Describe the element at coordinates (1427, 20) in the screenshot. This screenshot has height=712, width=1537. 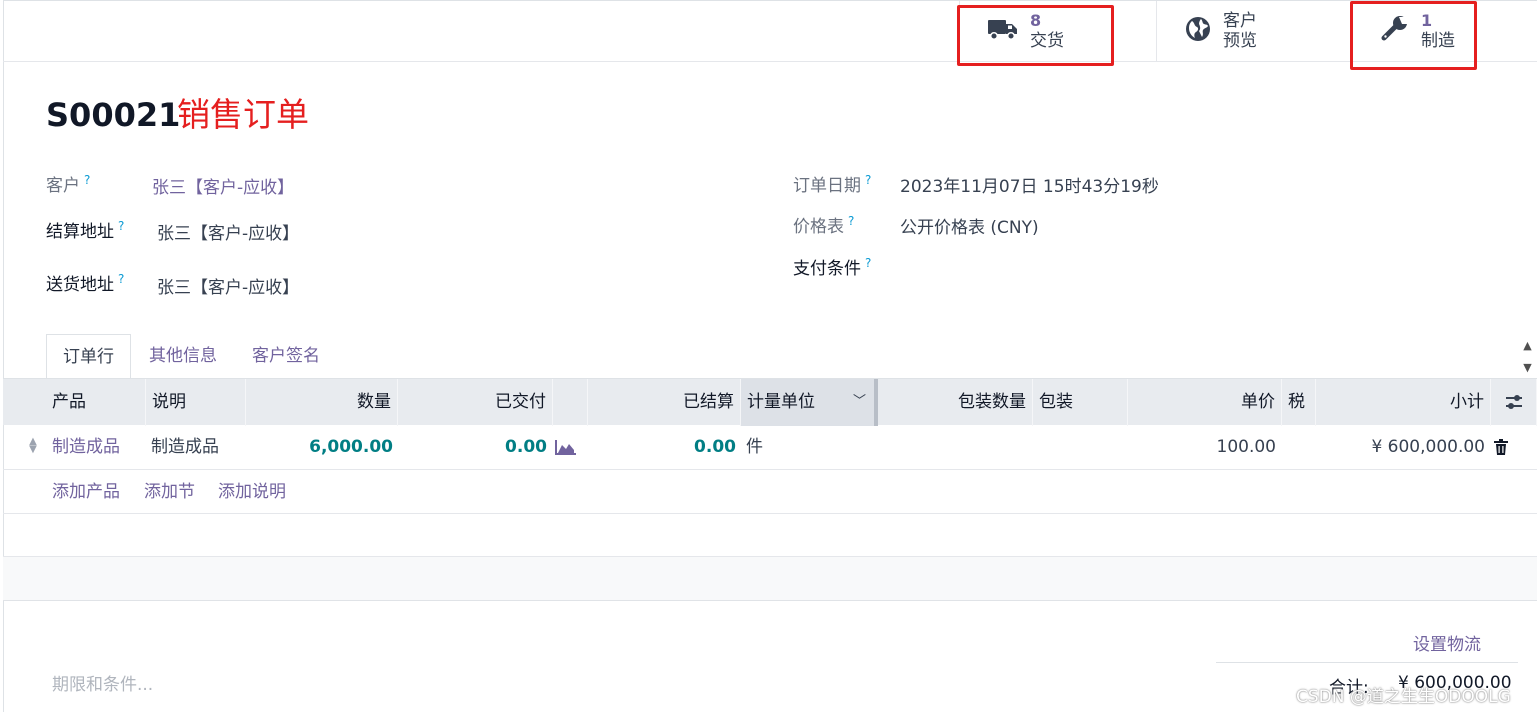
I see `manufacturing-count: 1` at that location.